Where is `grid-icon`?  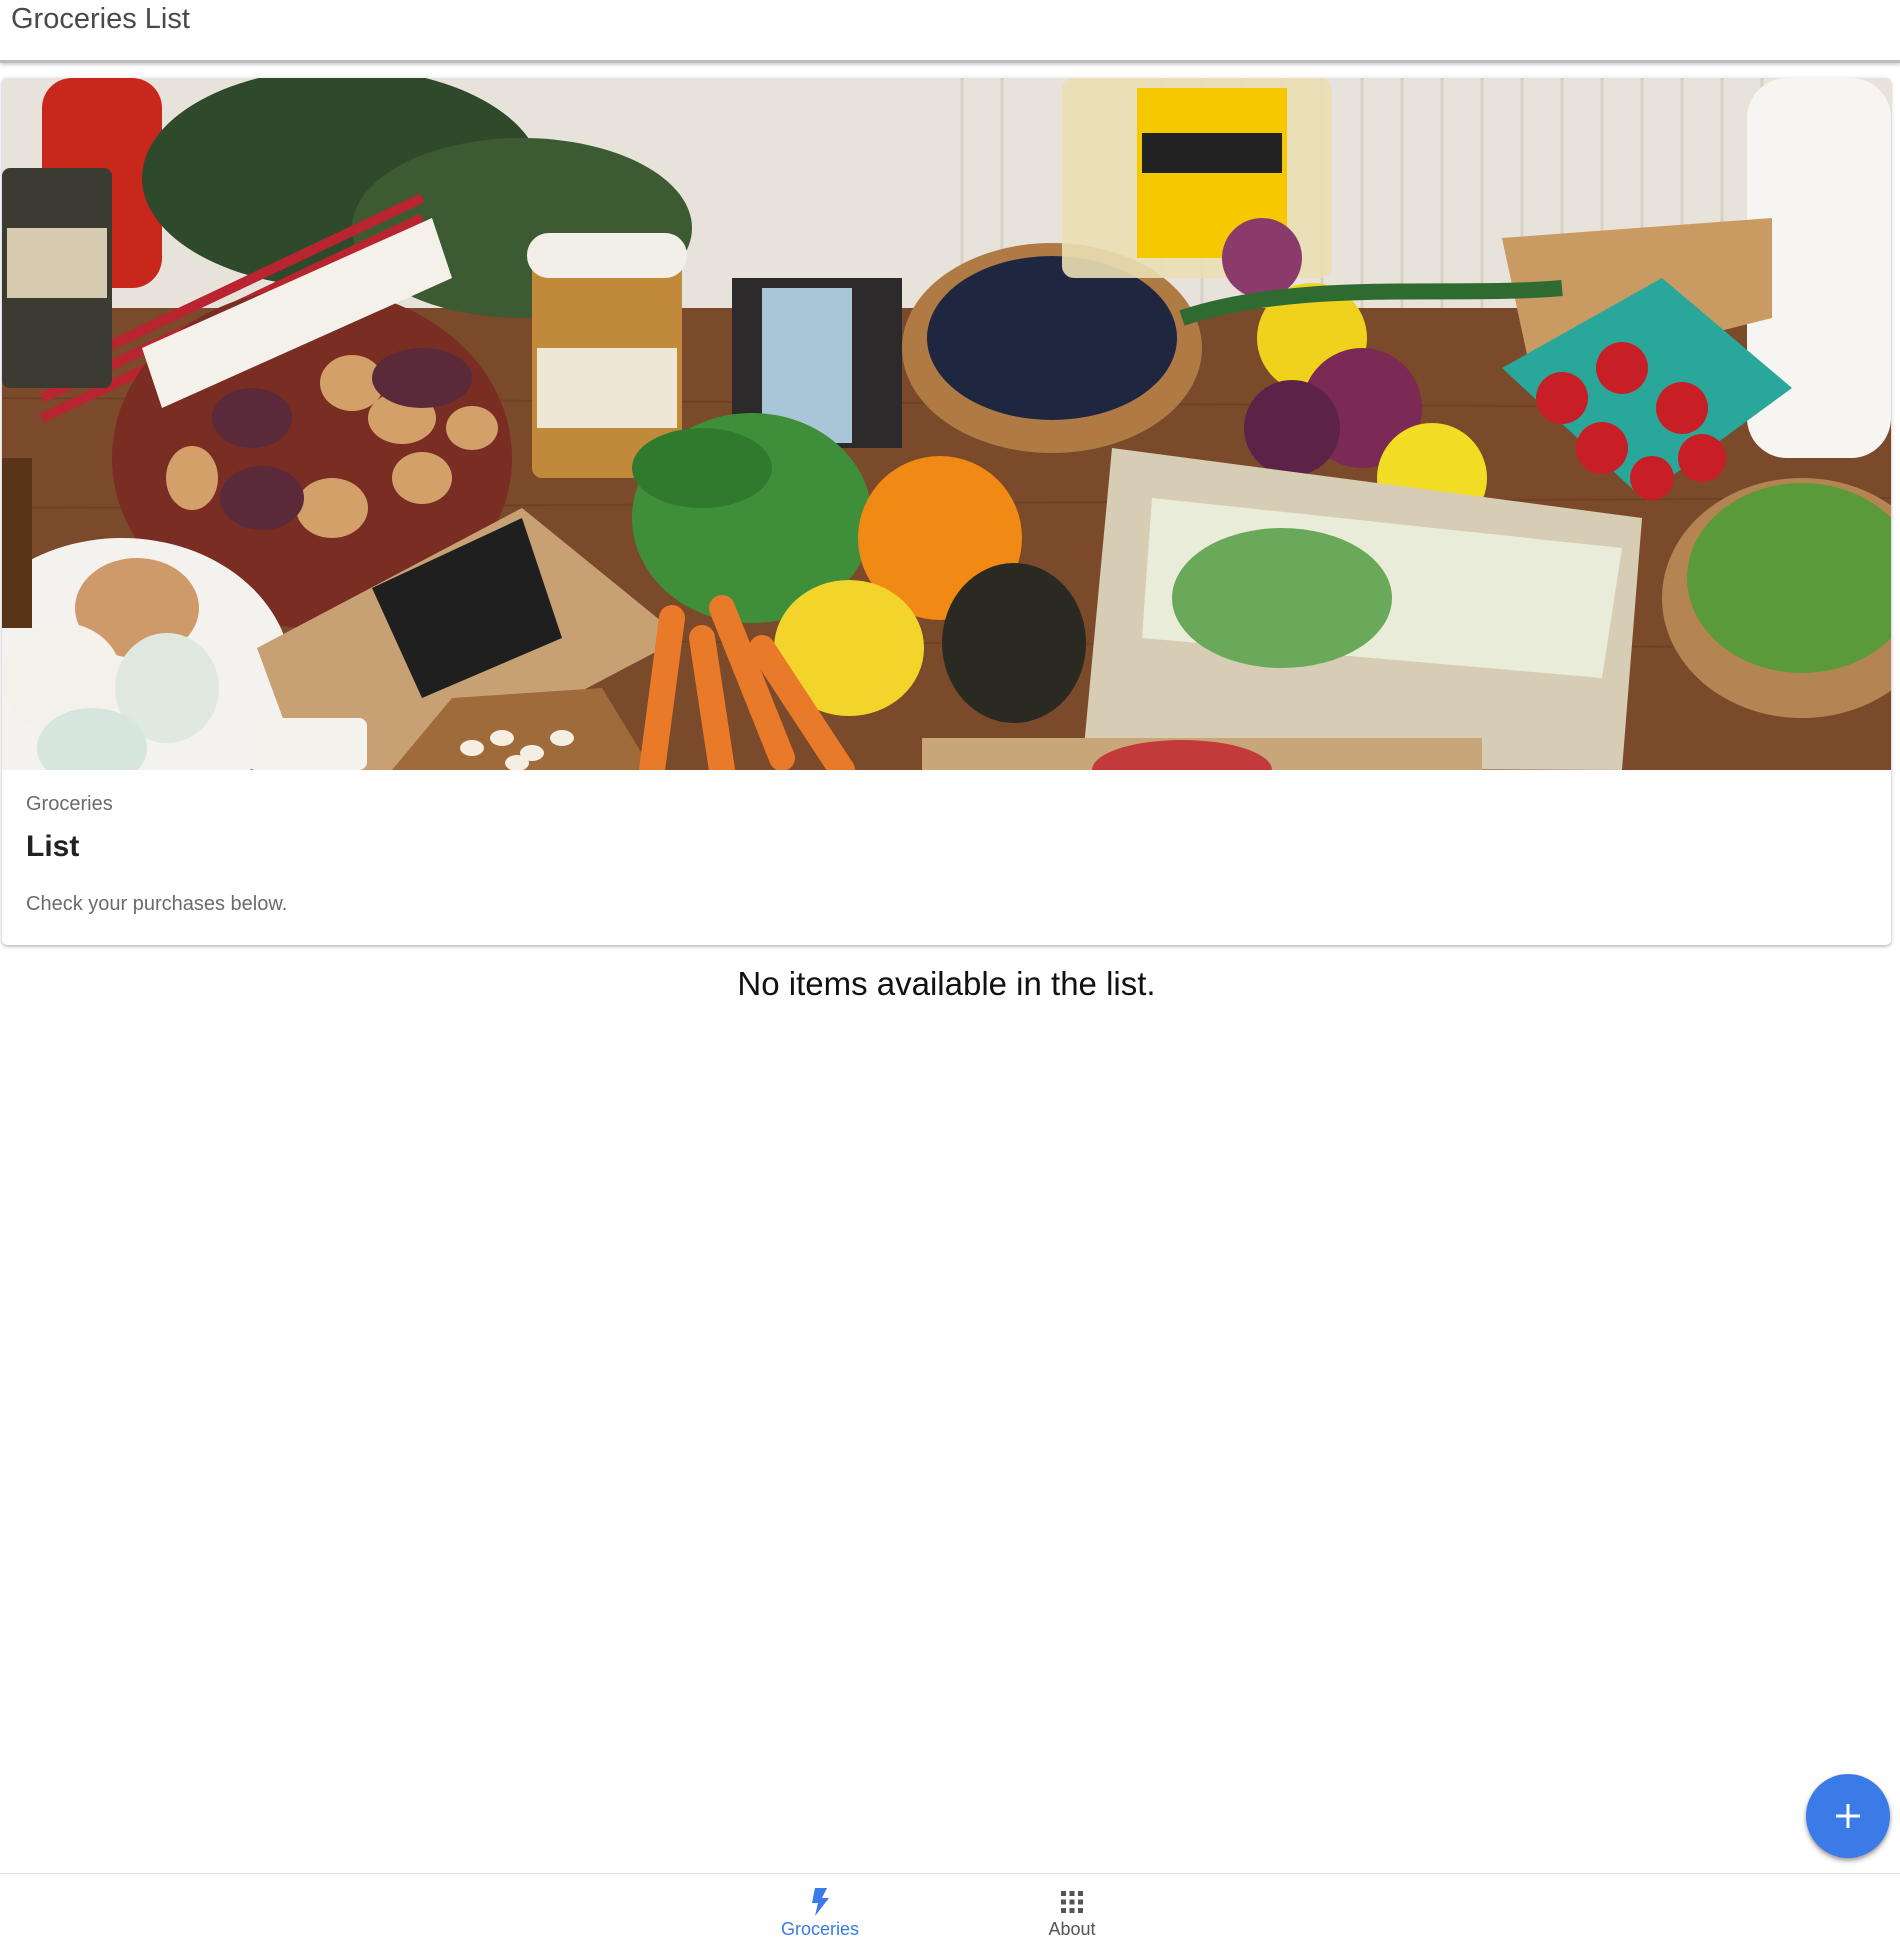
grid-icon is located at coordinates (1072, 1902).